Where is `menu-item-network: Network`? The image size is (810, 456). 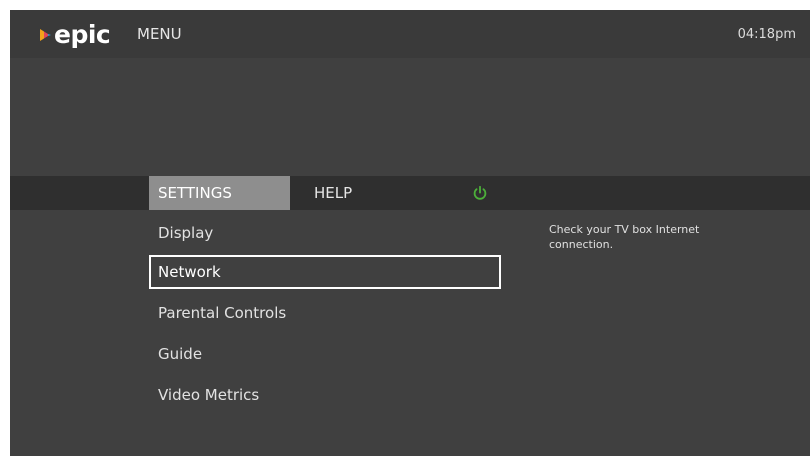
menu-item-network: Network is located at coordinates (325, 272).